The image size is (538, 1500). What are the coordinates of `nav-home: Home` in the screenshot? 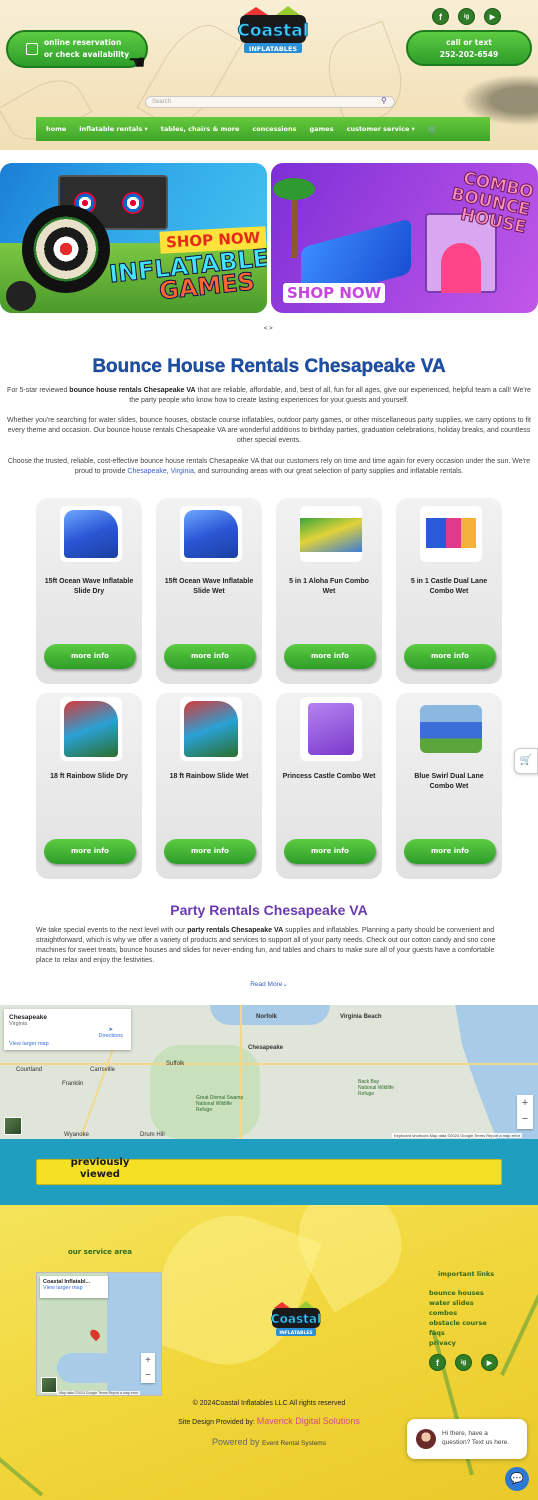 It's located at (56, 129).